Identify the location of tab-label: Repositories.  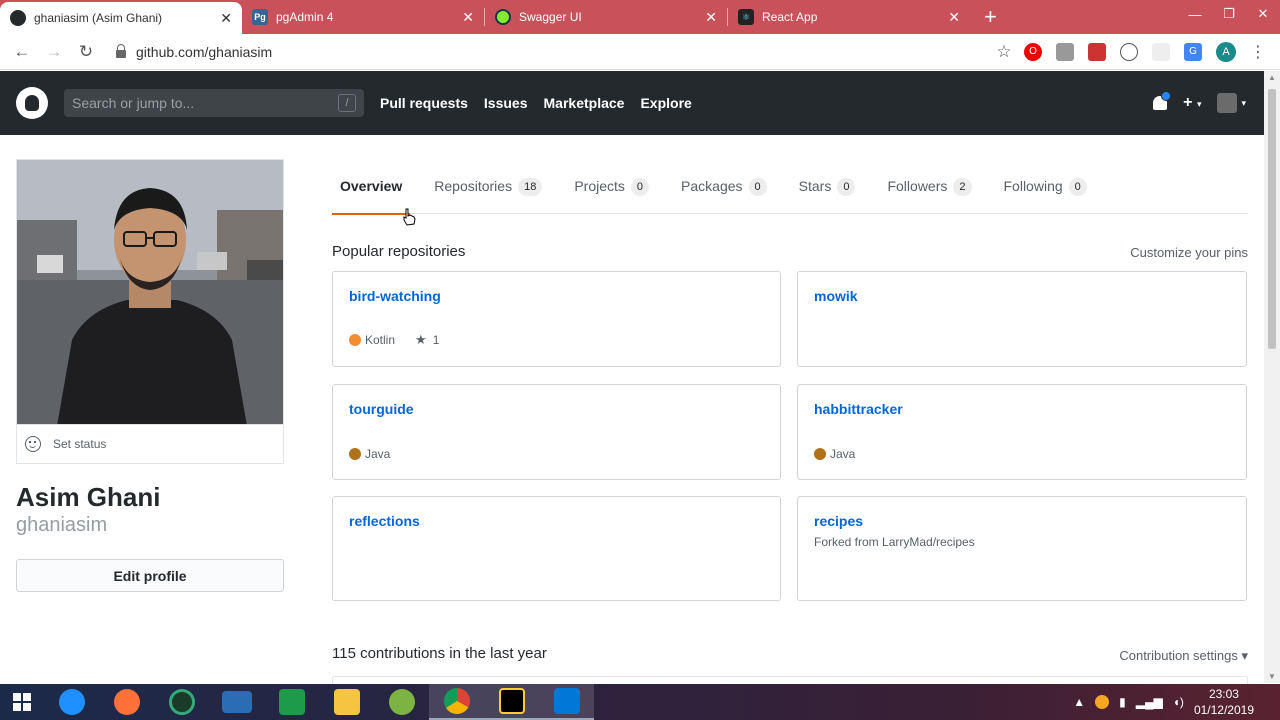
(473, 186).